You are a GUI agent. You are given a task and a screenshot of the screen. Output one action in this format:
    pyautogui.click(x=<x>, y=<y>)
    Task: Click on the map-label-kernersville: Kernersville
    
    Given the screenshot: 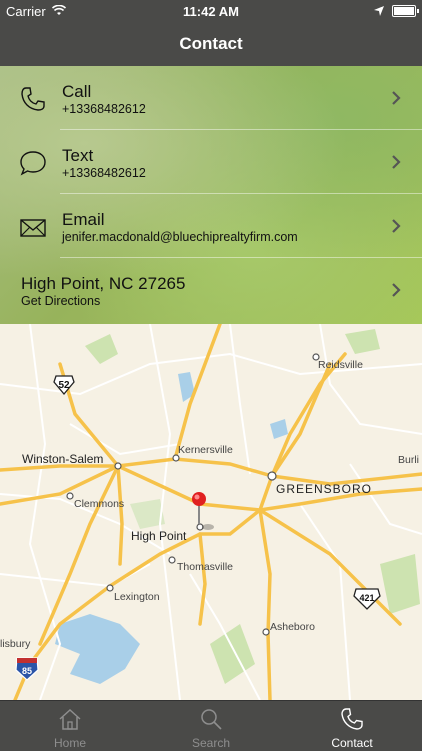 What is the action you would take?
    pyautogui.click(x=205, y=450)
    